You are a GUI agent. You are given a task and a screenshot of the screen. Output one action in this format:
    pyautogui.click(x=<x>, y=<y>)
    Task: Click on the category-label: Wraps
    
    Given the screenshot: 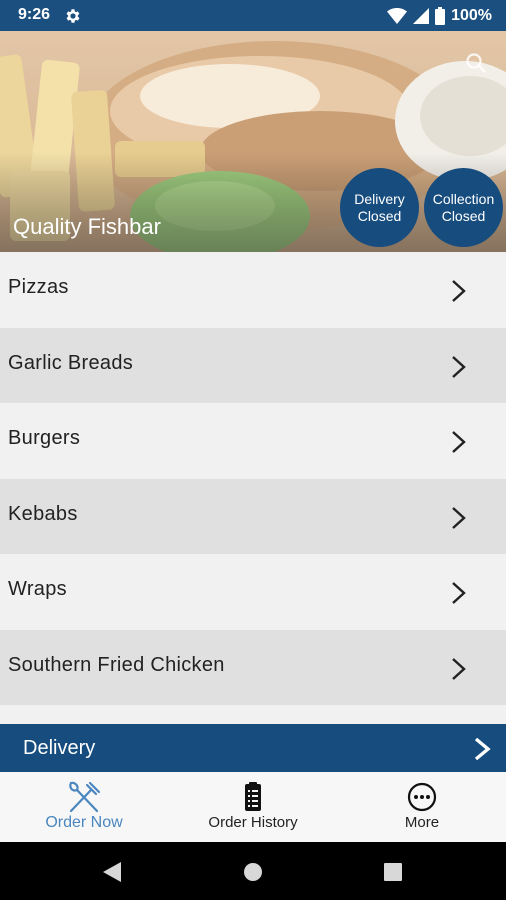 What is the action you would take?
    pyautogui.click(x=37, y=589)
    